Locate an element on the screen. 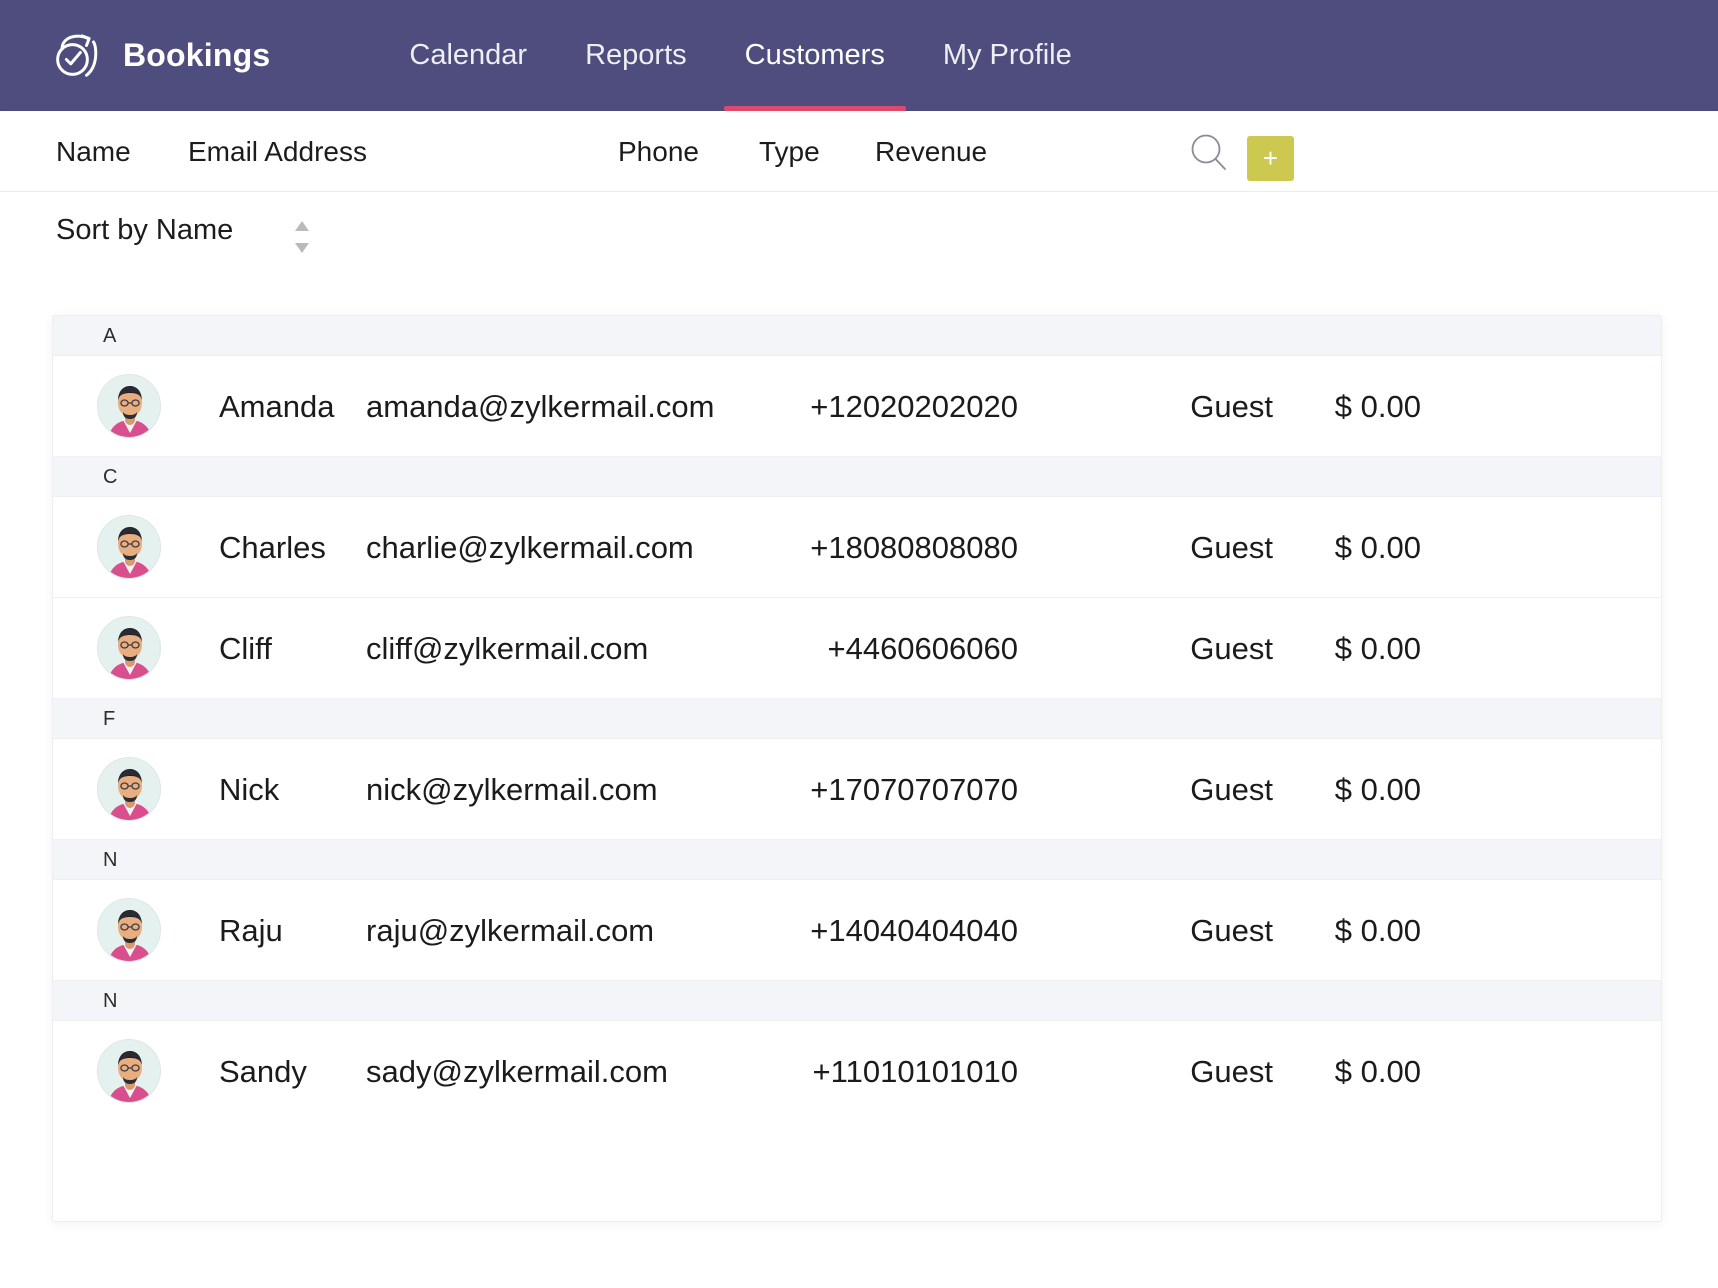 The width and height of the screenshot is (1718, 1288). cell-phone: +4460606060 is located at coordinates (922, 648).